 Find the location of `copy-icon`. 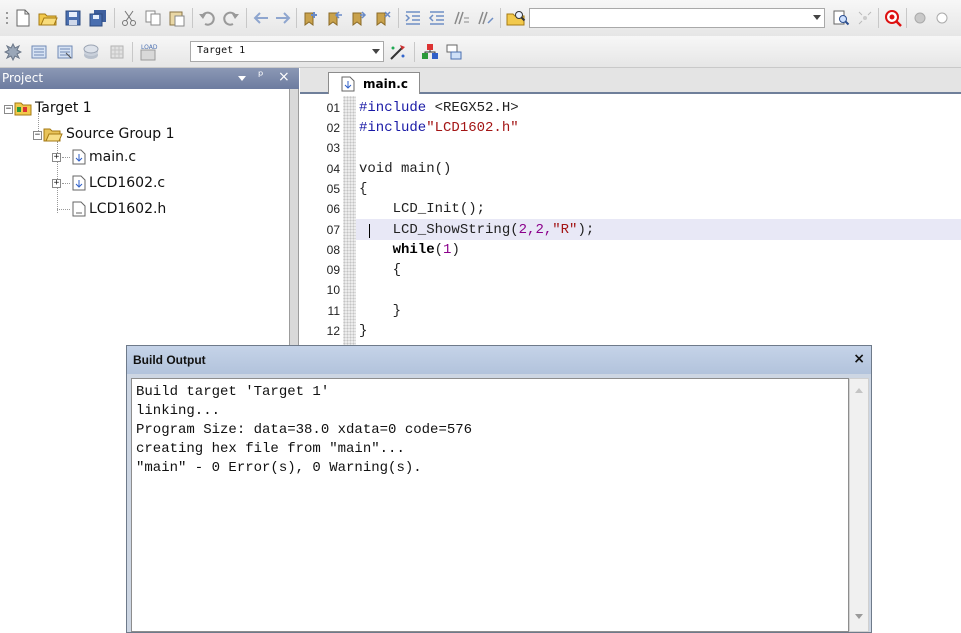

copy-icon is located at coordinates (153, 18).